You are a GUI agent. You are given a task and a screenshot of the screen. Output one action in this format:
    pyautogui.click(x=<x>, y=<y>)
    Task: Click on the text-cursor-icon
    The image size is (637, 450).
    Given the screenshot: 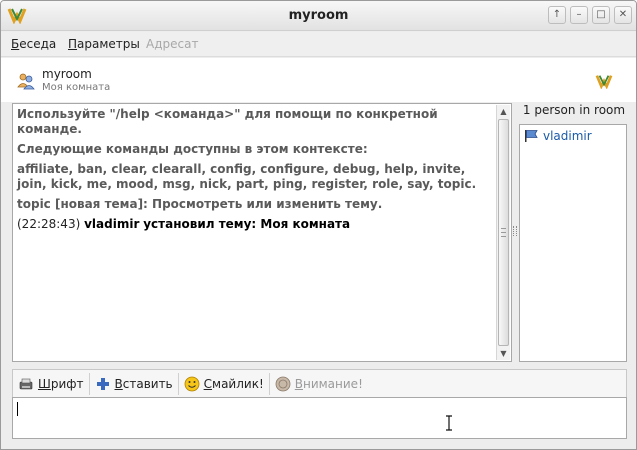 What is the action you would take?
    pyautogui.click(x=449, y=423)
    